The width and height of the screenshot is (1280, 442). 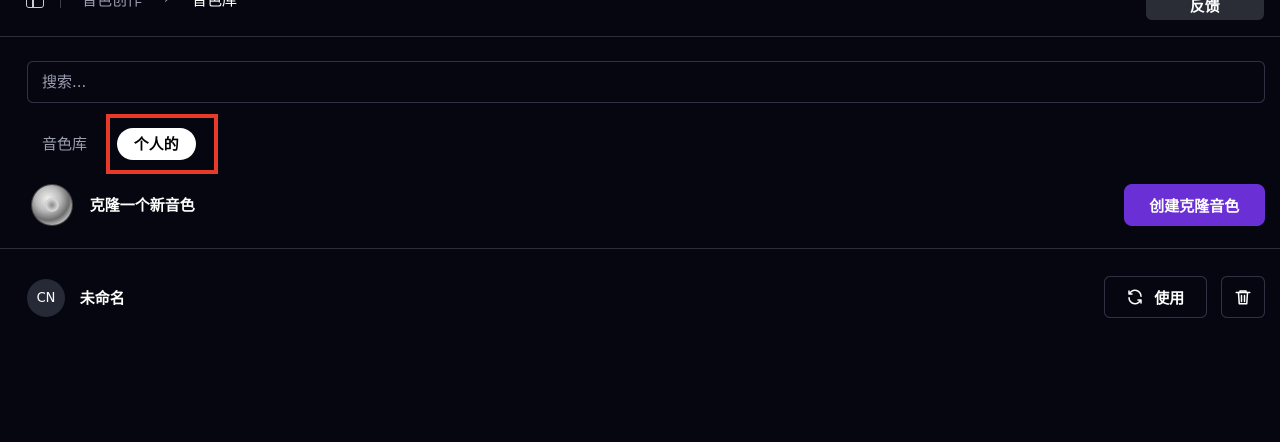 What do you see at coordinates (143, 205) in the screenshot?
I see `clone-voice-label: 克隆一个新音色` at bounding box center [143, 205].